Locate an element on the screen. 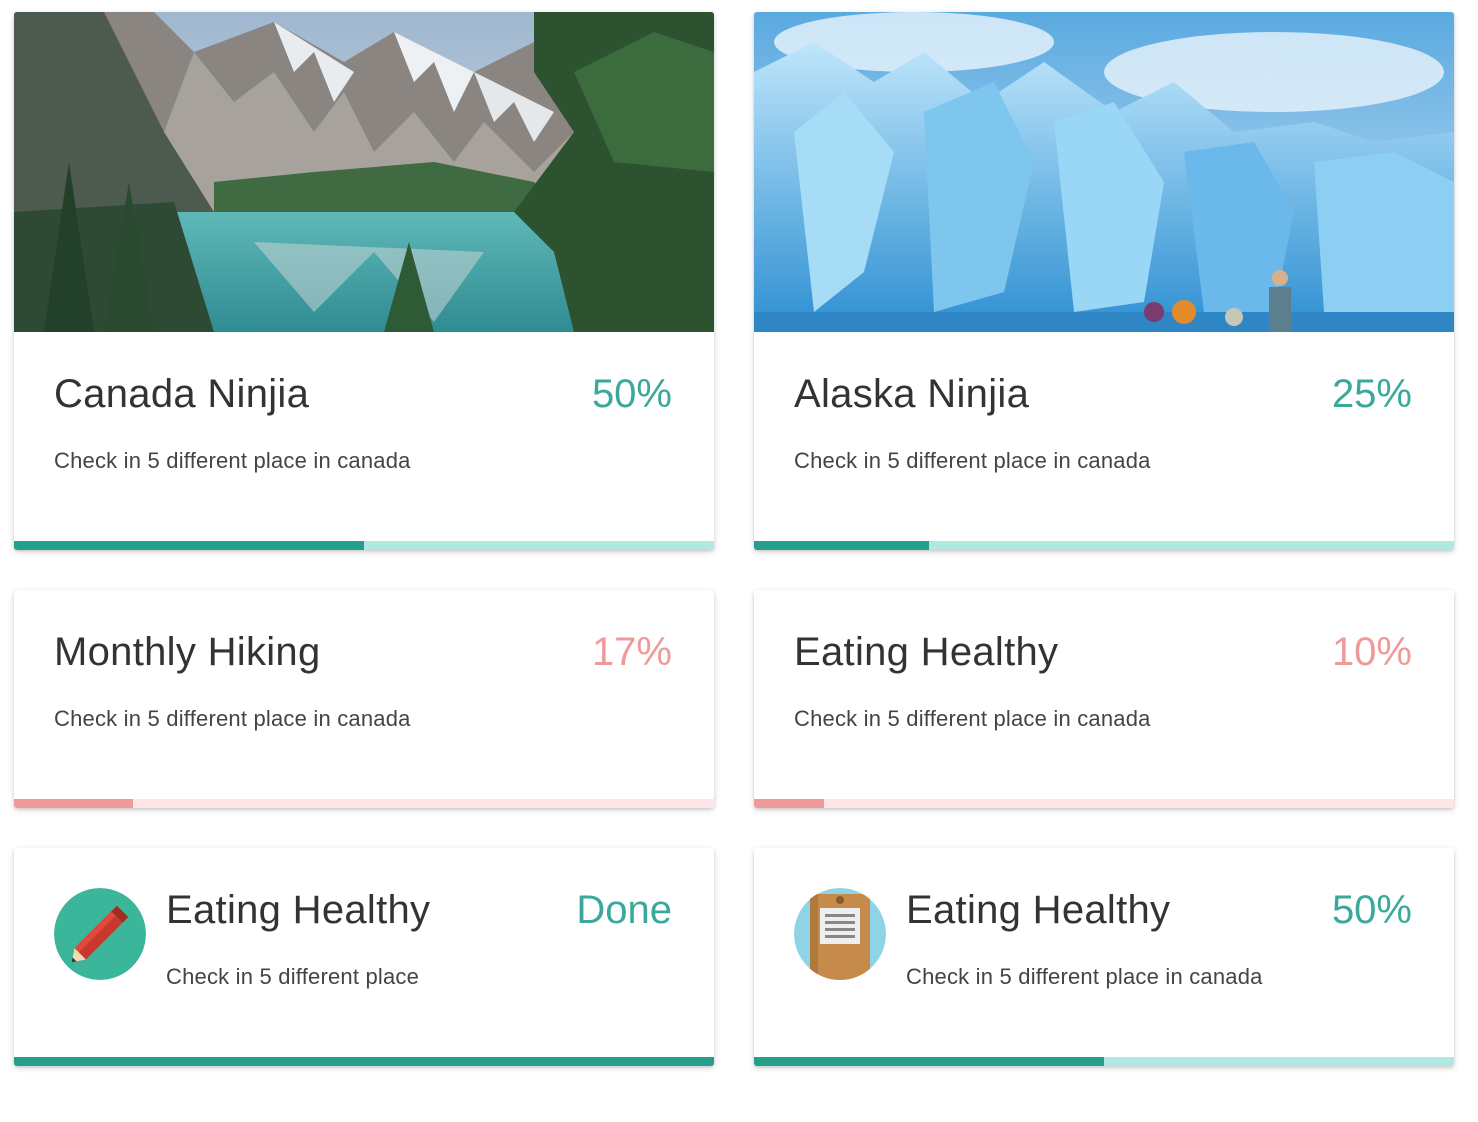 This screenshot has width=1478, height=1122. card-title: Canada Ninjia is located at coordinates (182, 394).